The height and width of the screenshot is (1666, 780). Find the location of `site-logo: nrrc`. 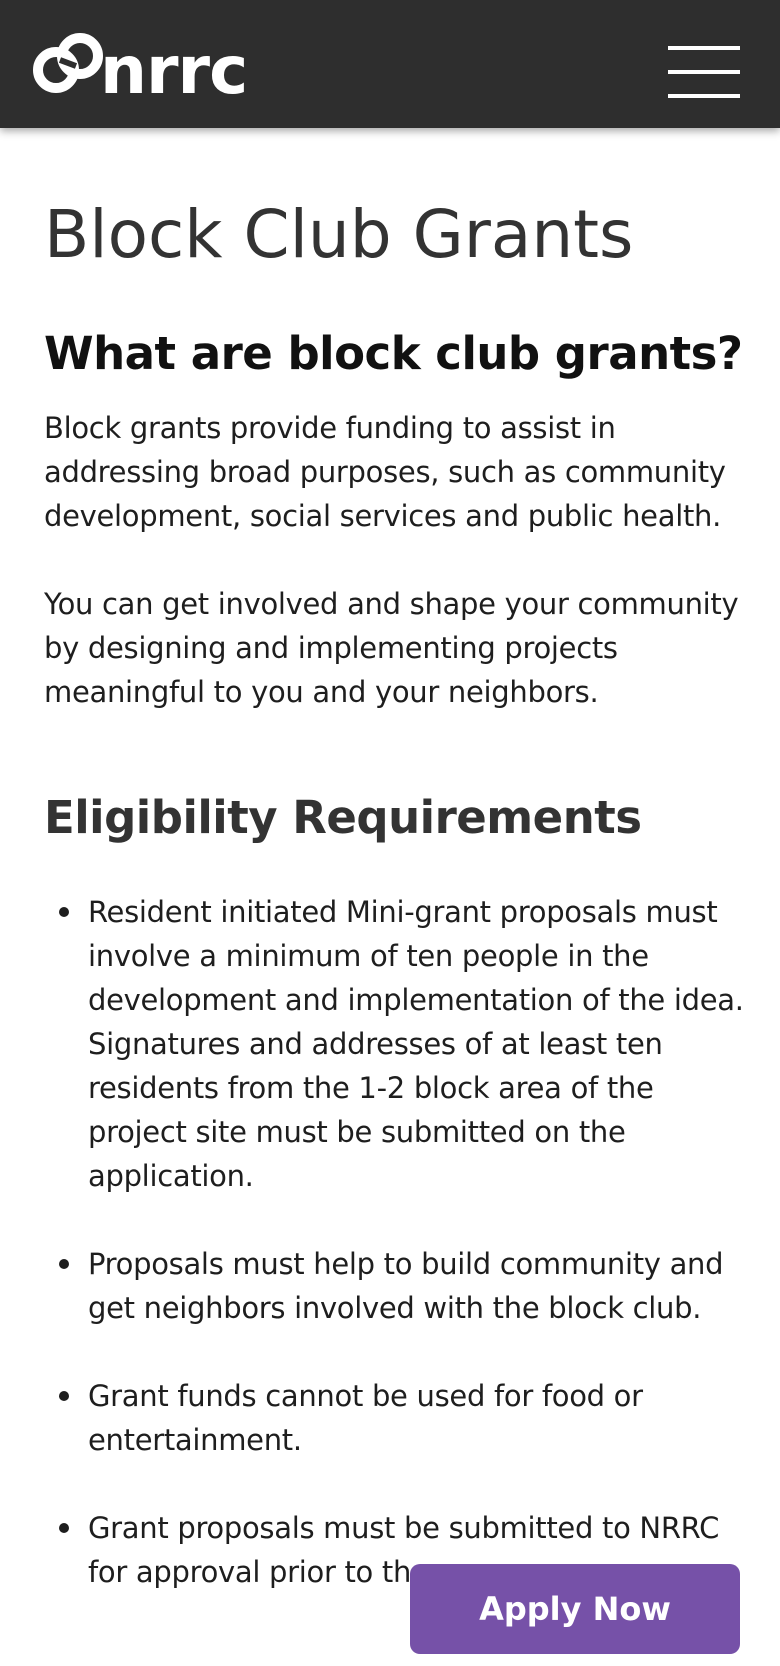

site-logo: nrrc is located at coordinates (139, 65).